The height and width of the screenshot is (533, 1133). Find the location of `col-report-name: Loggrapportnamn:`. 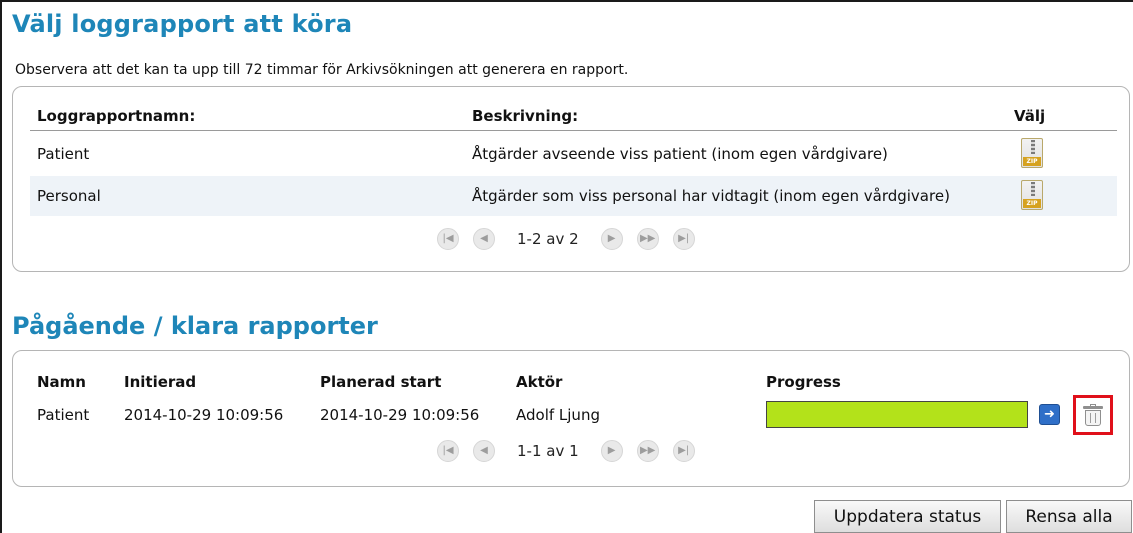

col-report-name: Loggrapportnamn: is located at coordinates (116, 116).